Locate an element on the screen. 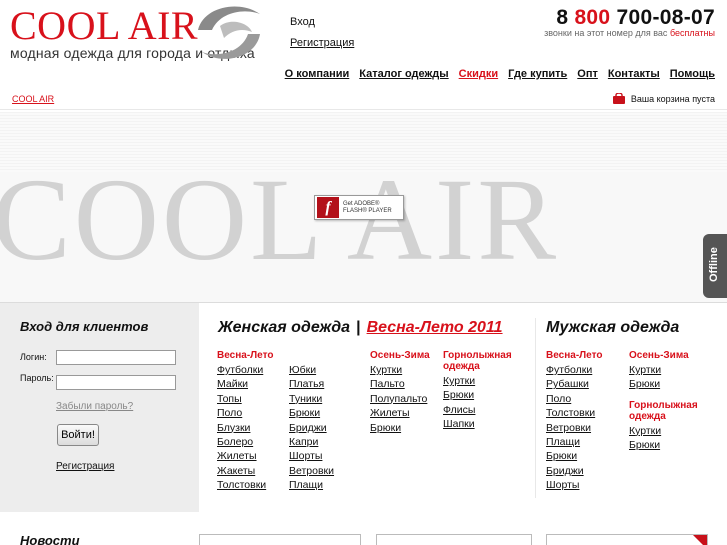 This screenshot has height=545, width=727. password-label: Пароль: is located at coordinates (37, 378).